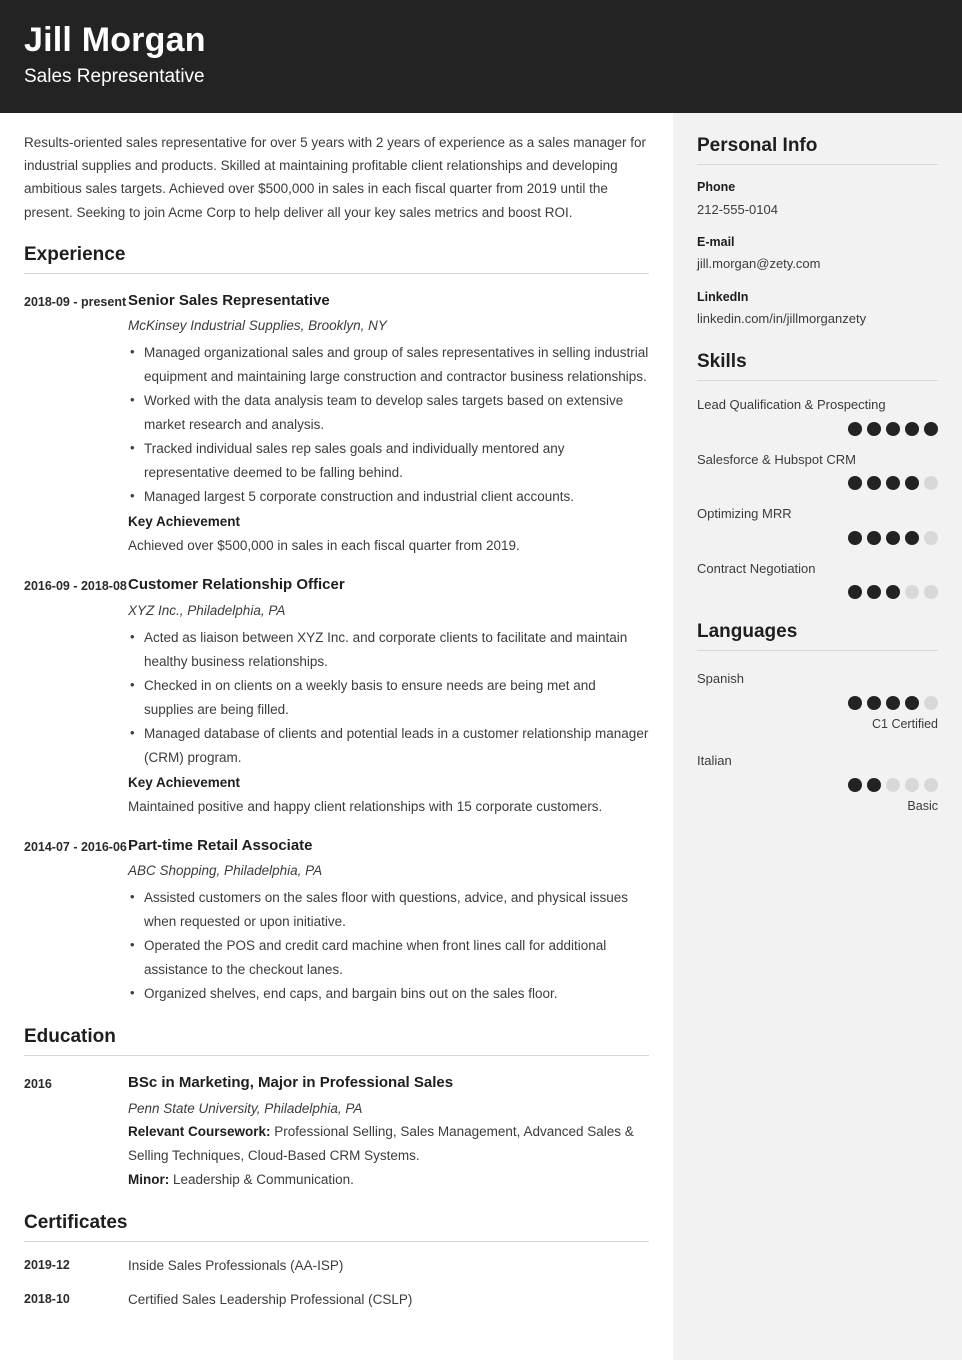 The image size is (962, 1360). Describe the element at coordinates (236, 585) in the screenshot. I see `experience-role: Customer Relationship Officer` at that location.